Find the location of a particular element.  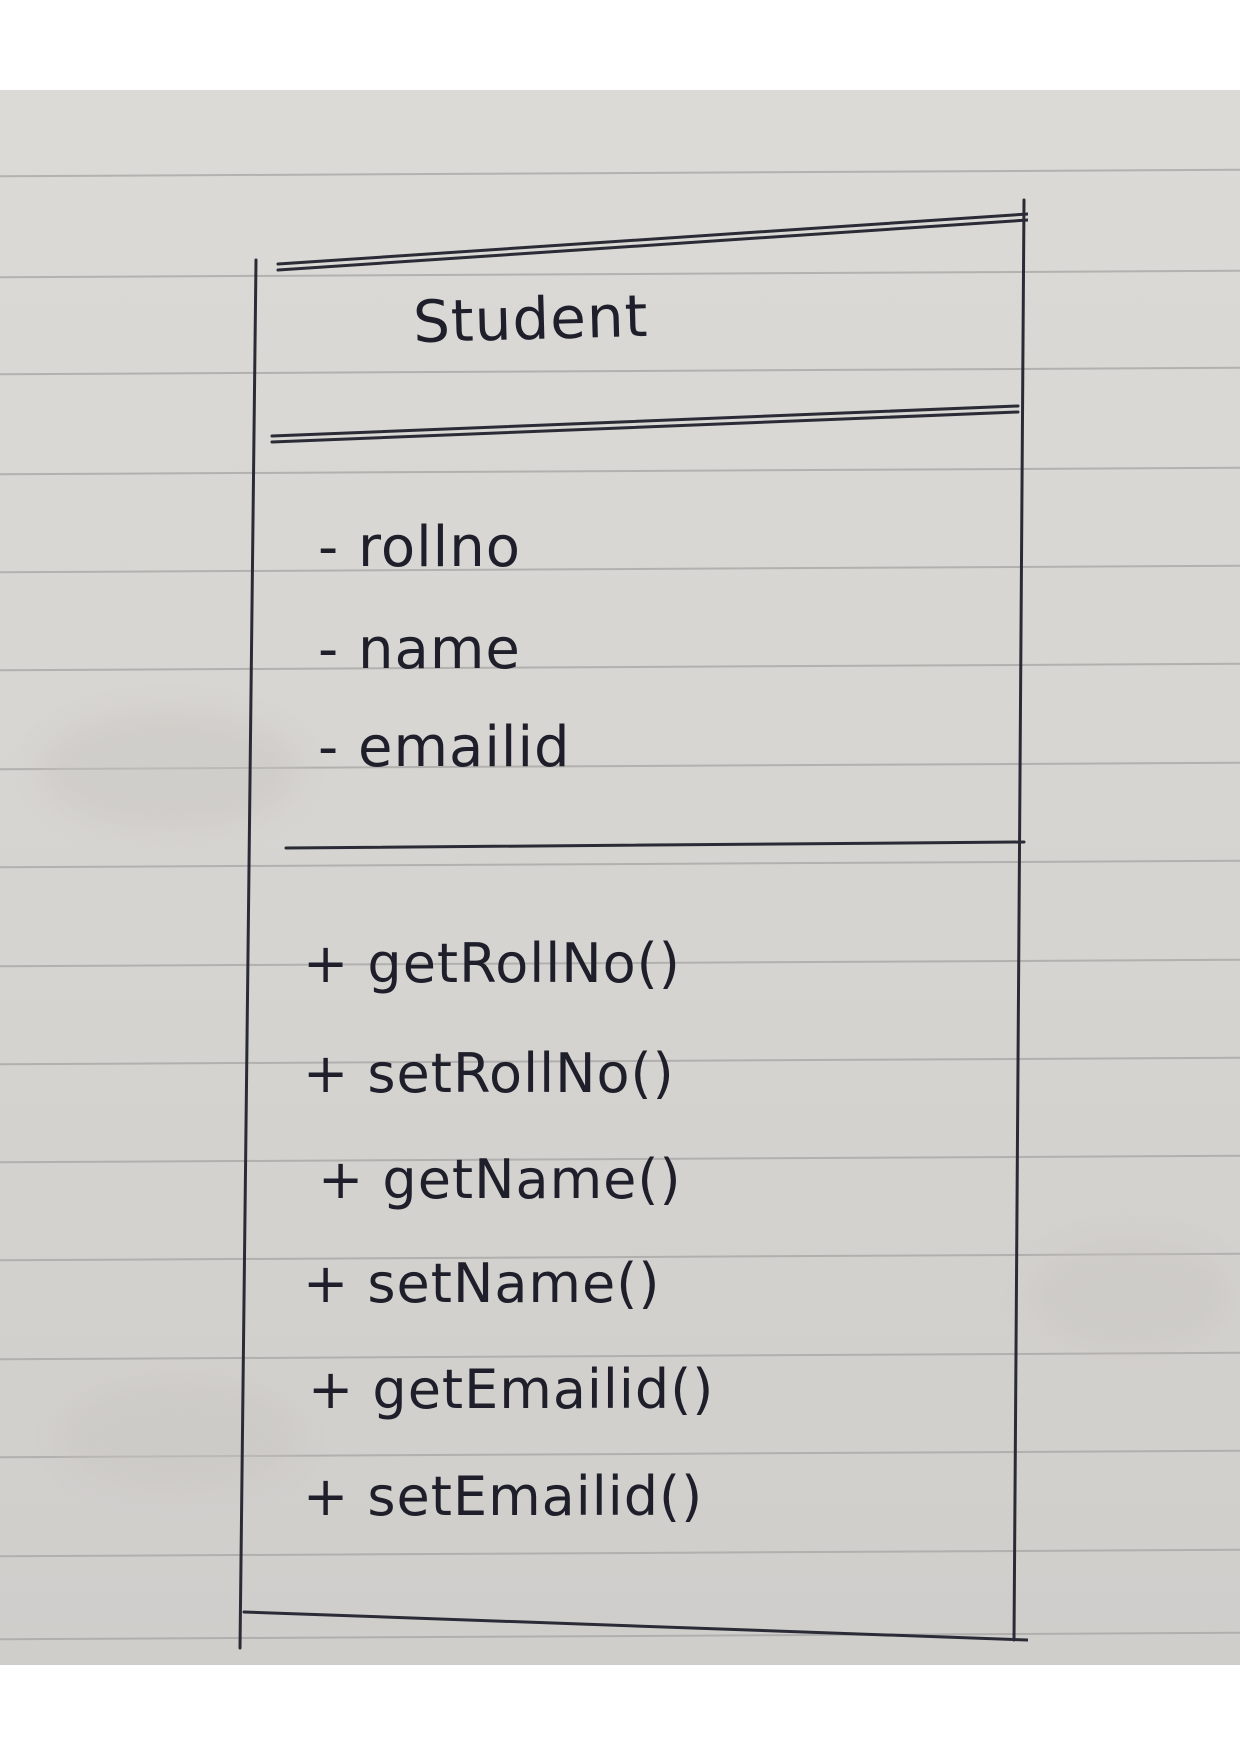

attribute-name: rollno is located at coordinates (439, 547).